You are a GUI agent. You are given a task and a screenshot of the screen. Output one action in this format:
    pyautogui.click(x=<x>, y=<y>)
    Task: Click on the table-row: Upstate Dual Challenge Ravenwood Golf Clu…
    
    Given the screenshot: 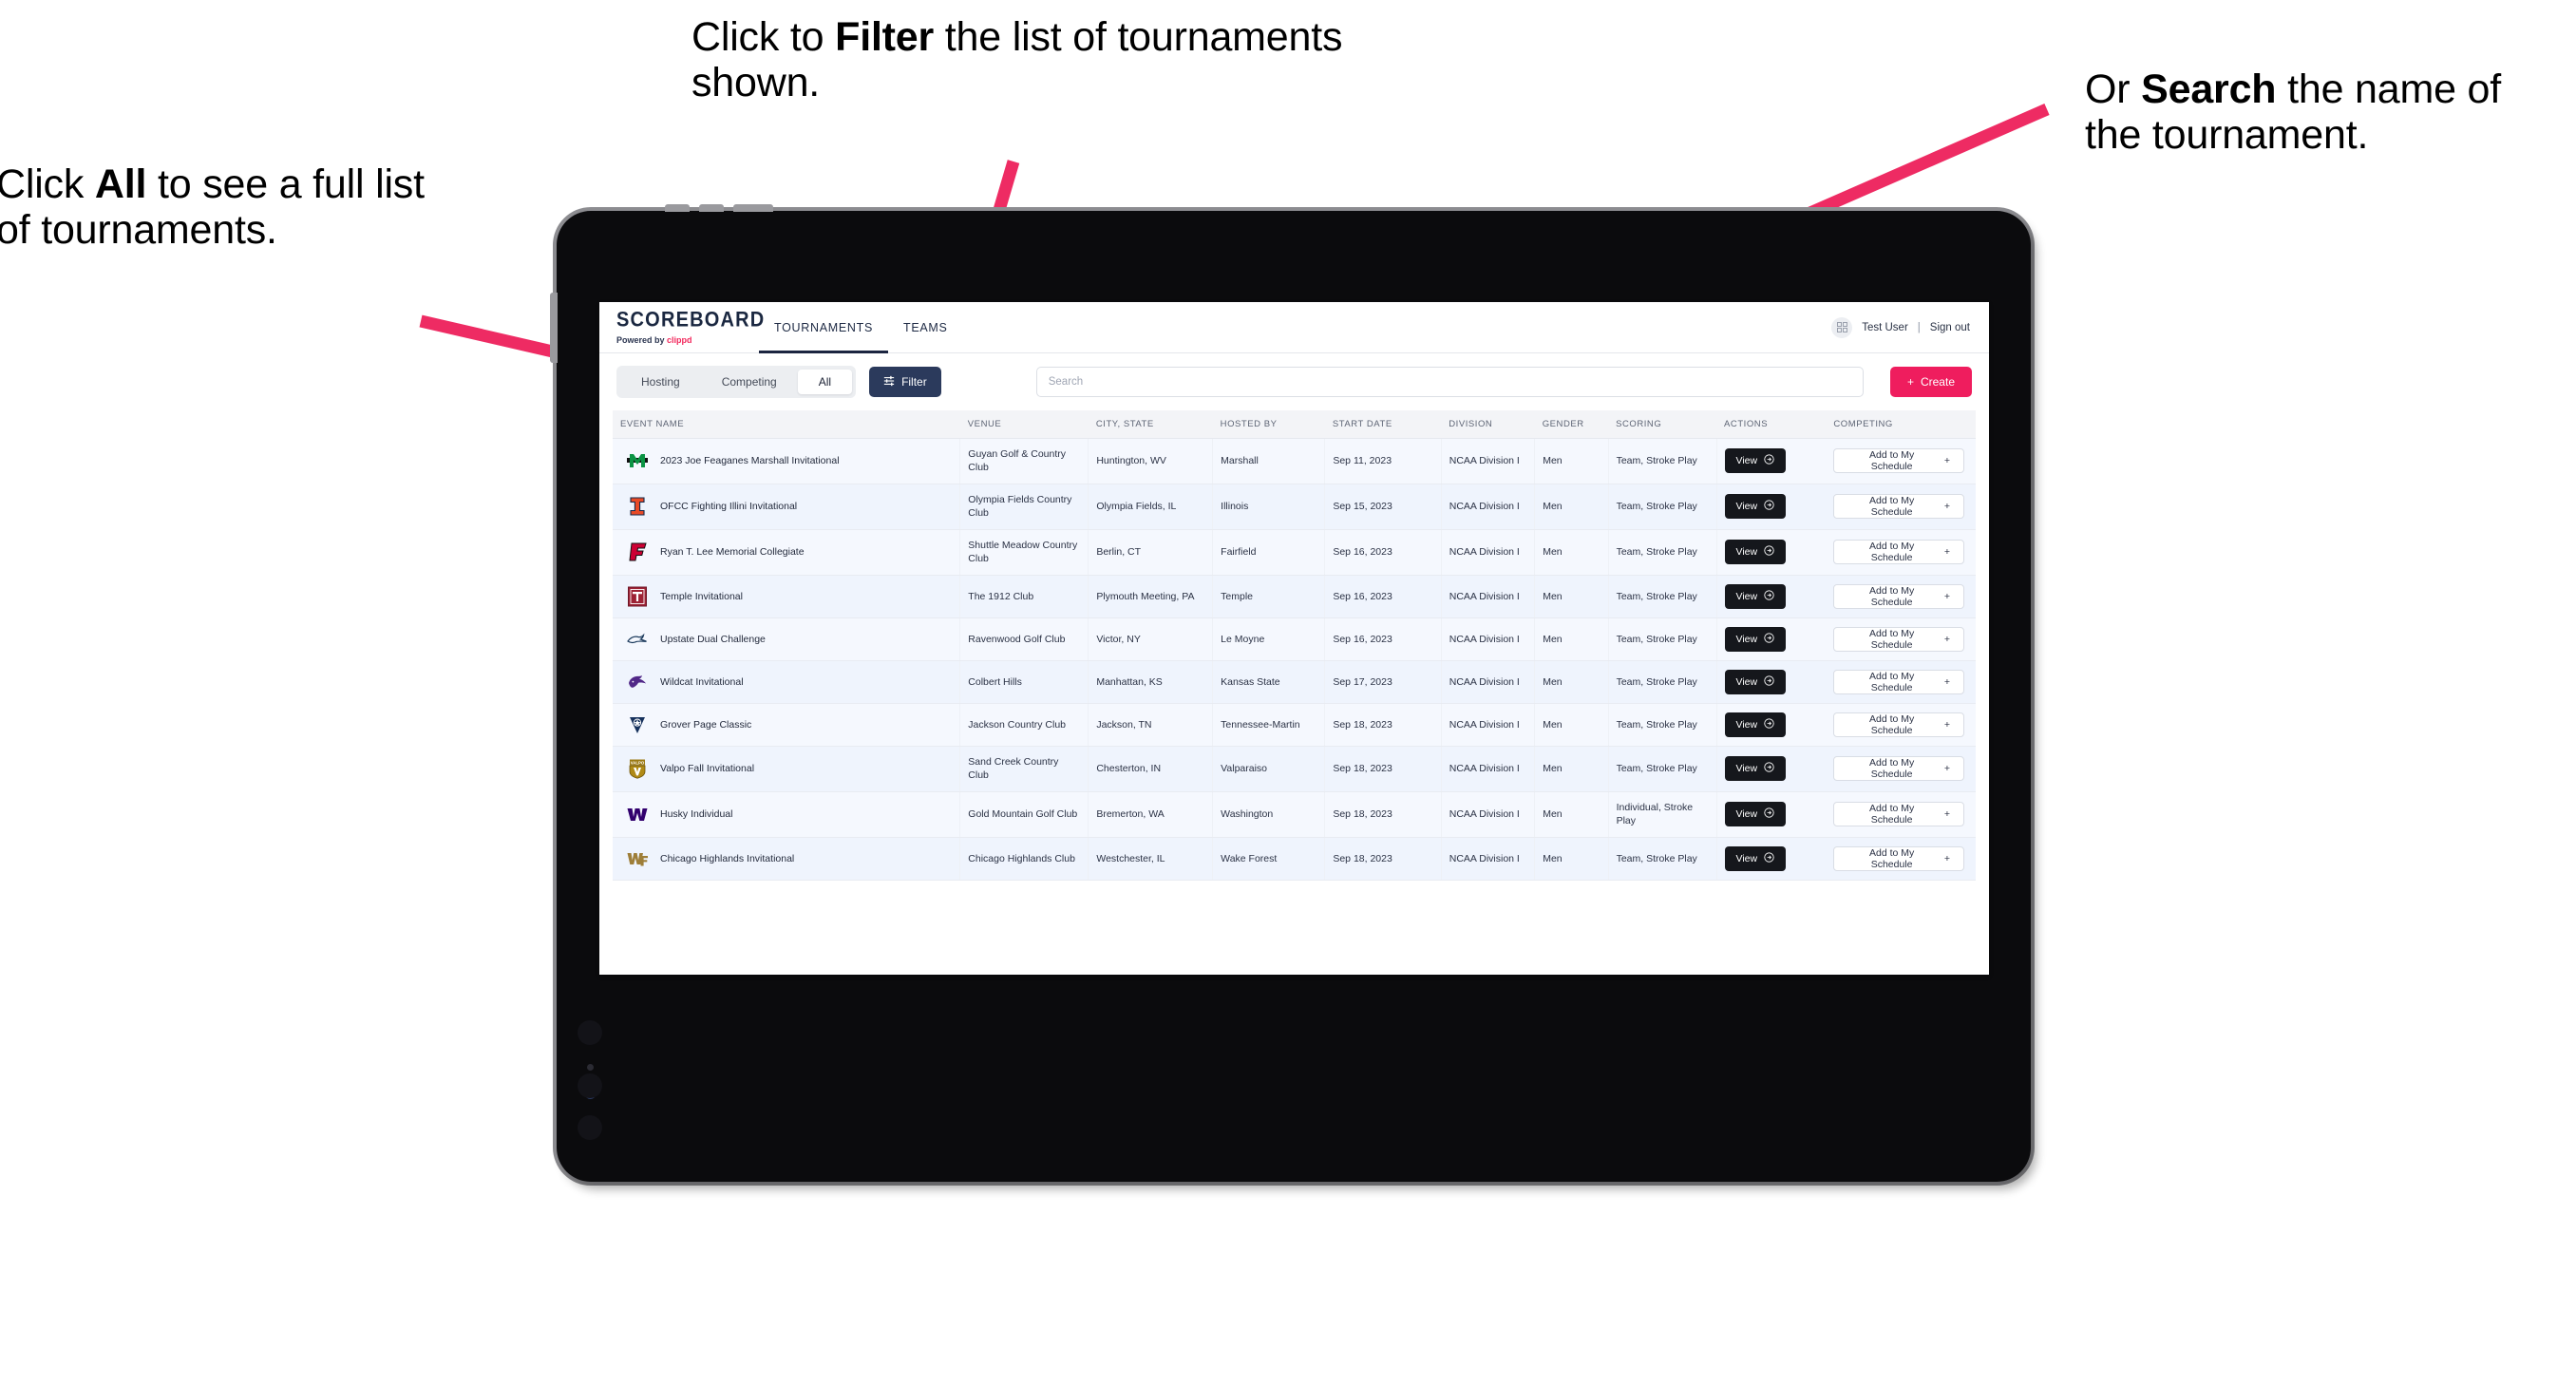 What is the action you would take?
    pyautogui.click(x=1294, y=639)
    